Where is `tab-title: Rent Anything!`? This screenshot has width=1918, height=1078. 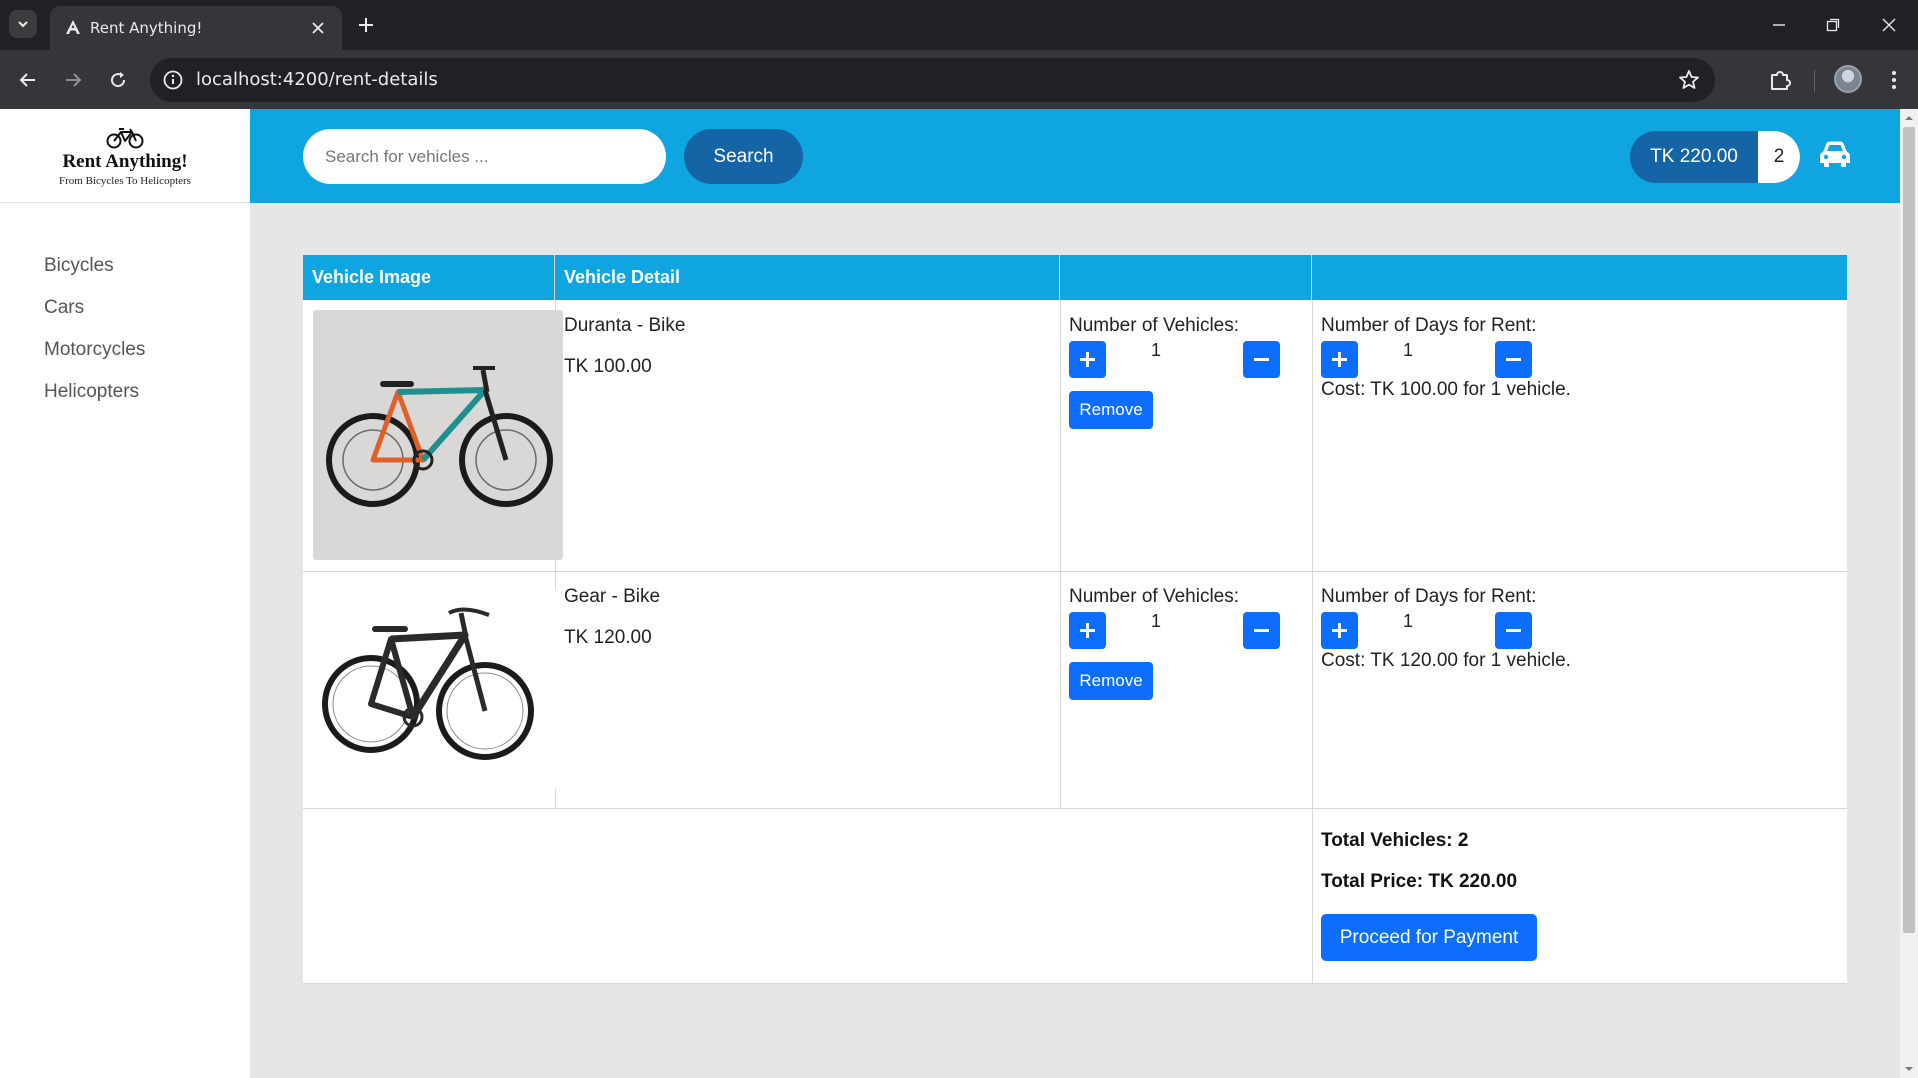
tab-title: Rent Anything! is located at coordinates (146, 28).